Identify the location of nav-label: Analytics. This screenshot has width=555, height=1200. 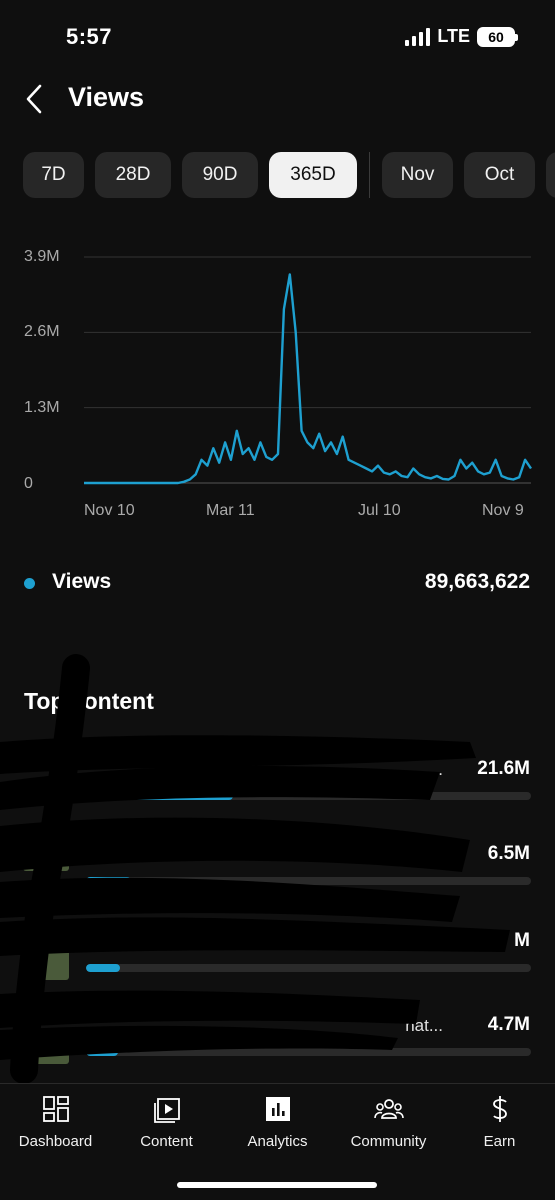
(277, 1141).